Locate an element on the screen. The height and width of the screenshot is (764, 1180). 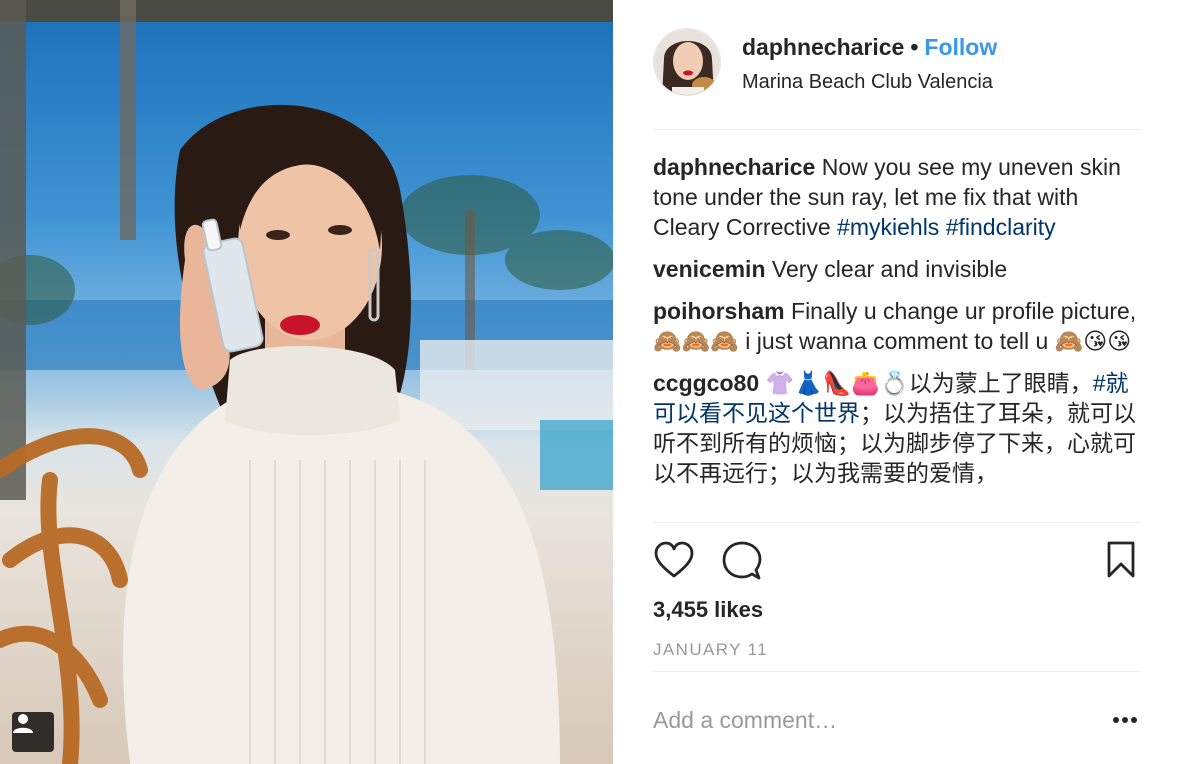
action-bar is located at coordinates (897, 562).